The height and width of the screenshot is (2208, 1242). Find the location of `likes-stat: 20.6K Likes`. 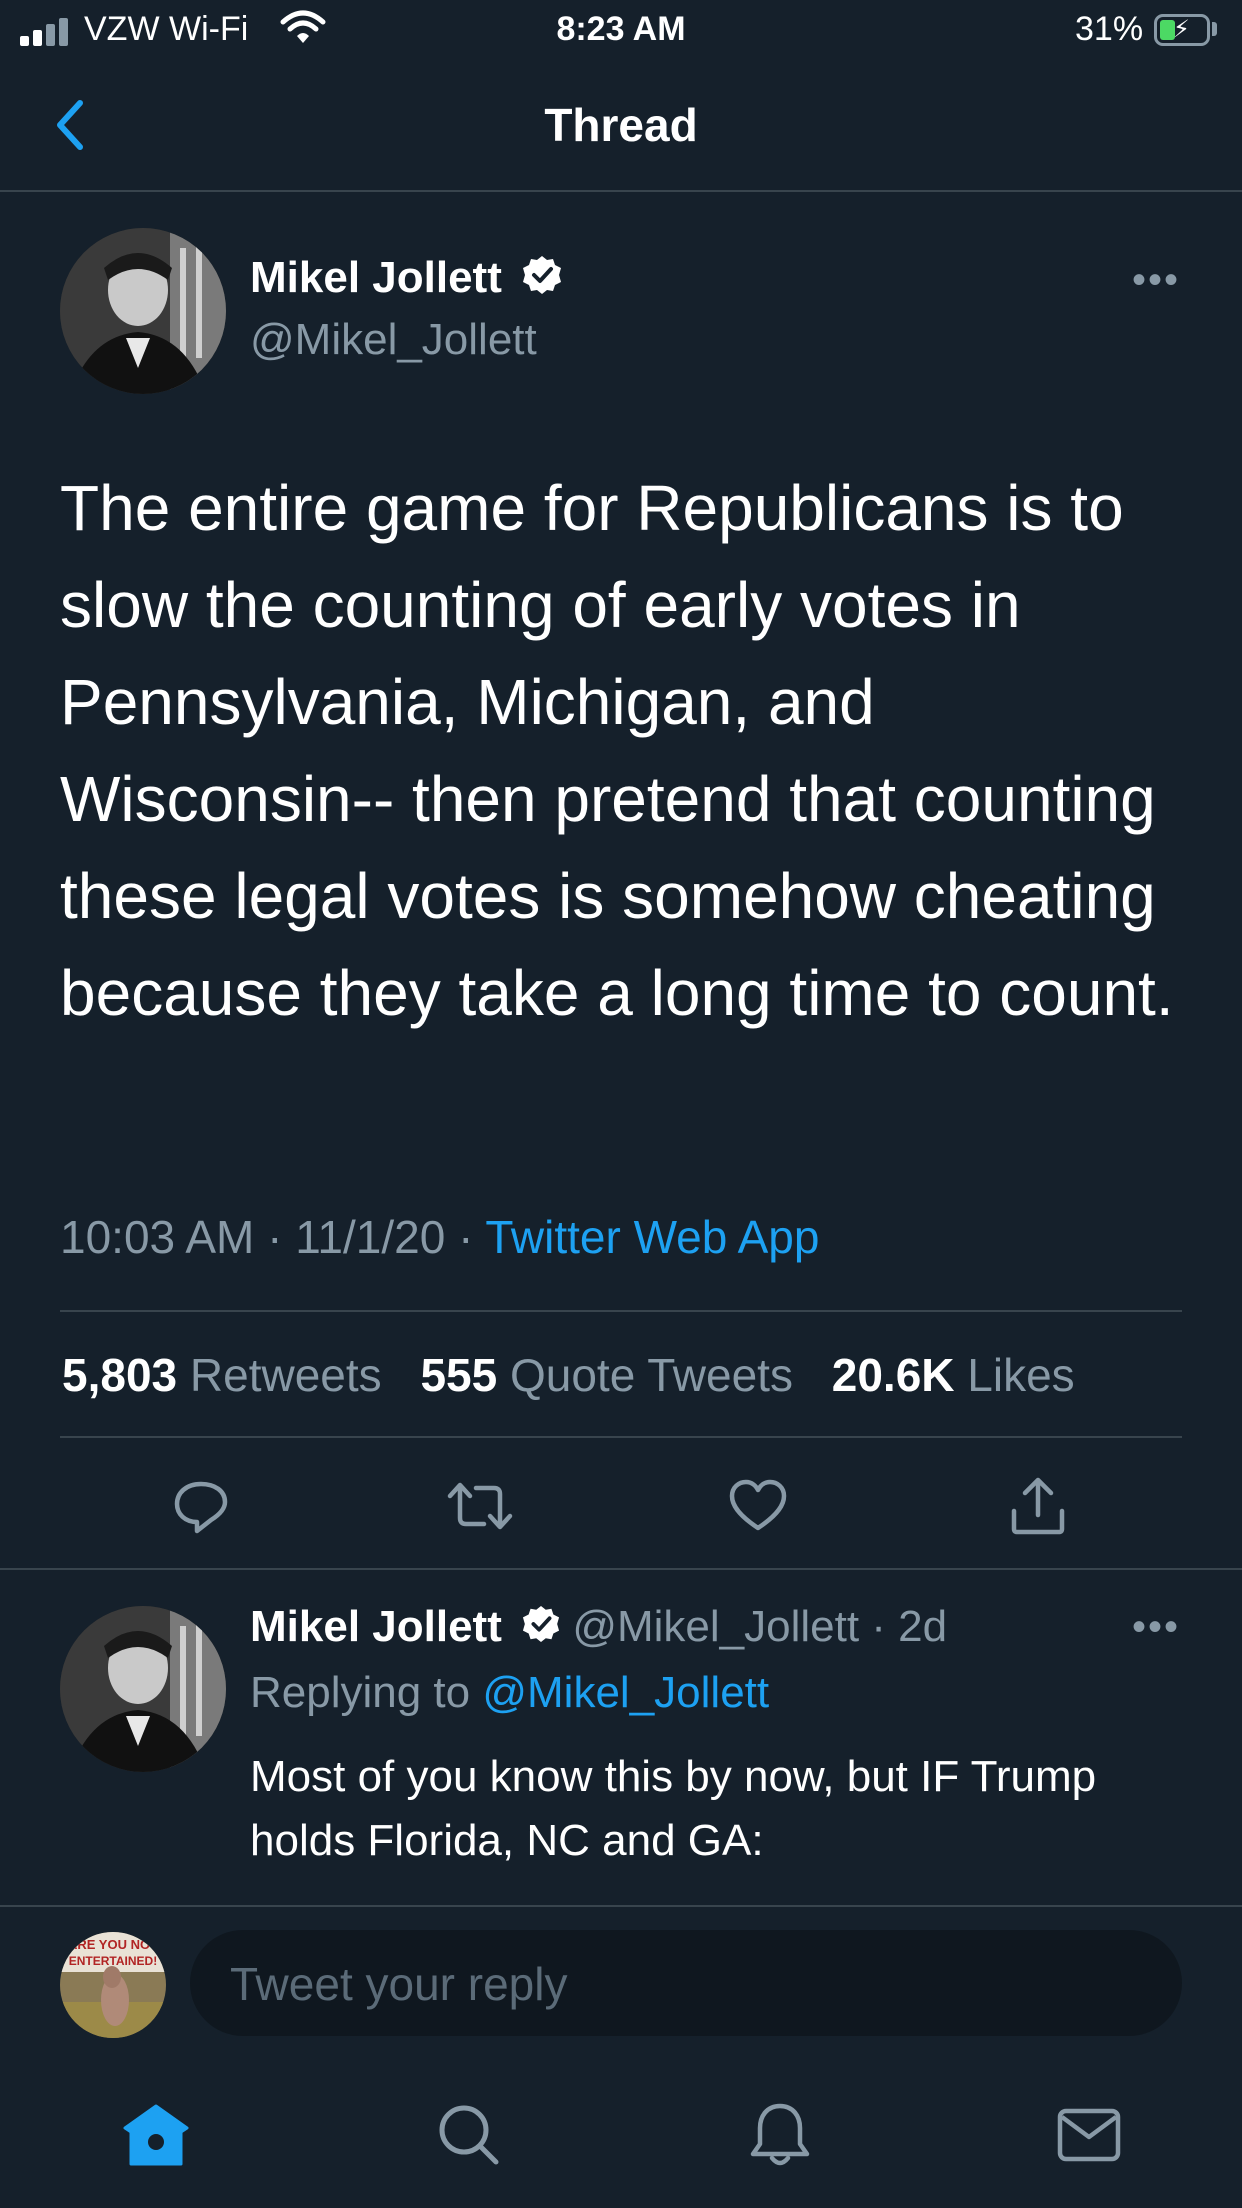

likes-stat: 20.6K Likes is located at coordinates (953, 1375).